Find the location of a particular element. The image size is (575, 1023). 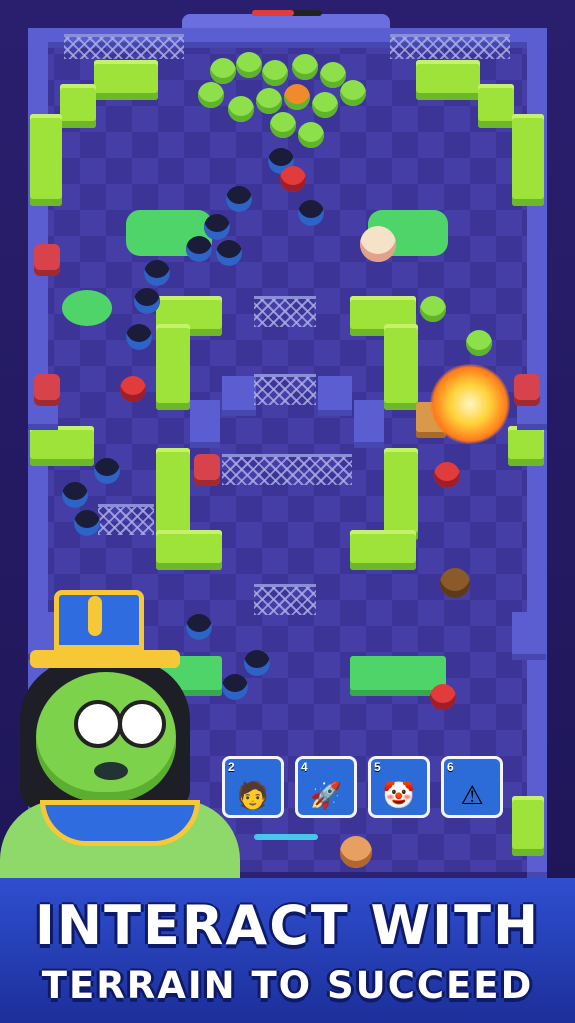

promo-banner: INTERACT WITH TERRAIN TO SUCCEED is located at coordinates (287, 950).